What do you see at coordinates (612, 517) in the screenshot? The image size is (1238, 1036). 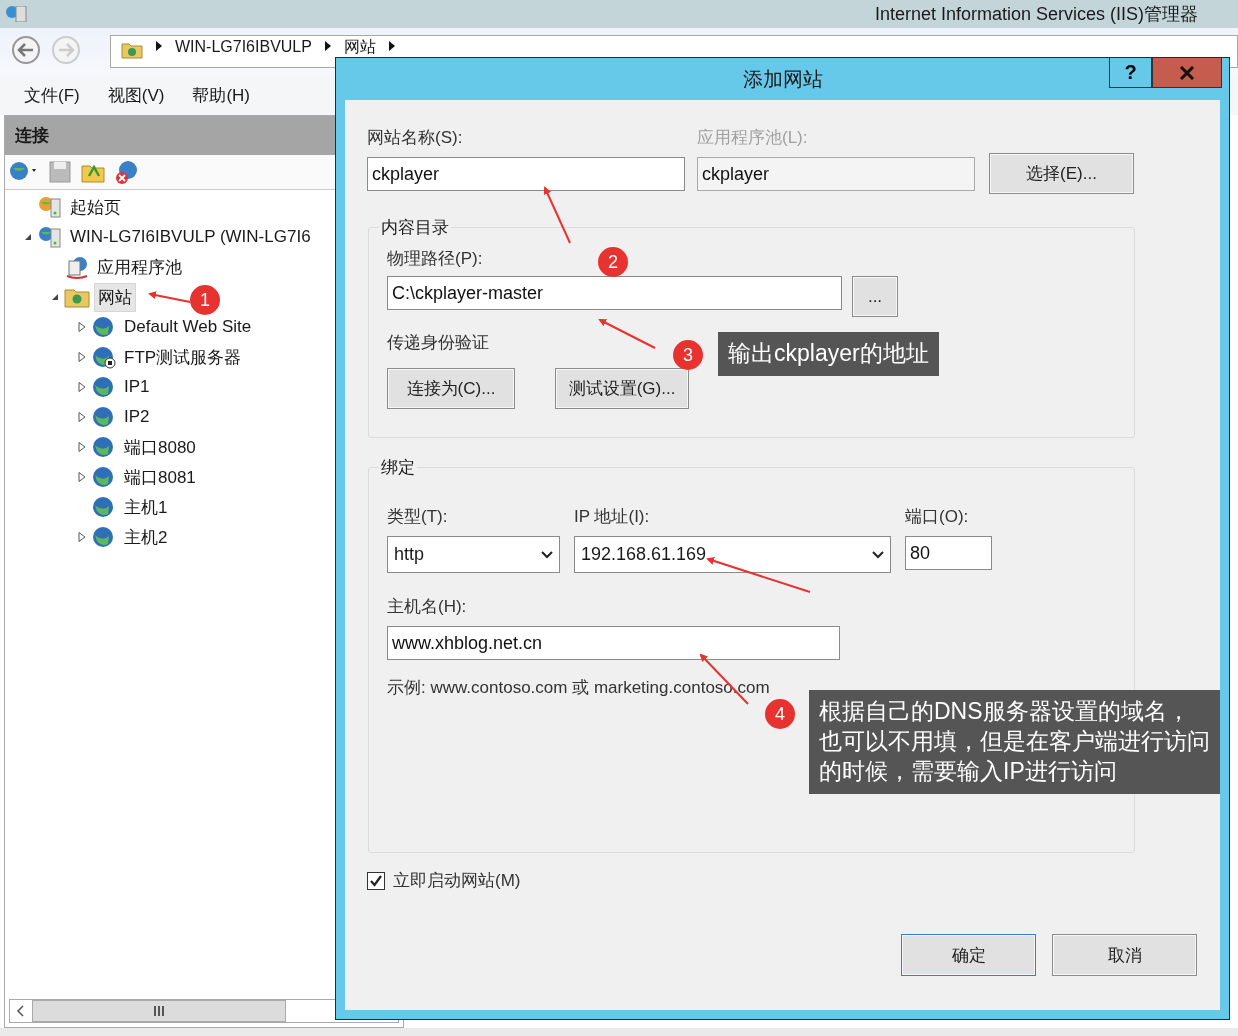 I see `field-label: IP 地址(I):` at bounding box center [612, 517].